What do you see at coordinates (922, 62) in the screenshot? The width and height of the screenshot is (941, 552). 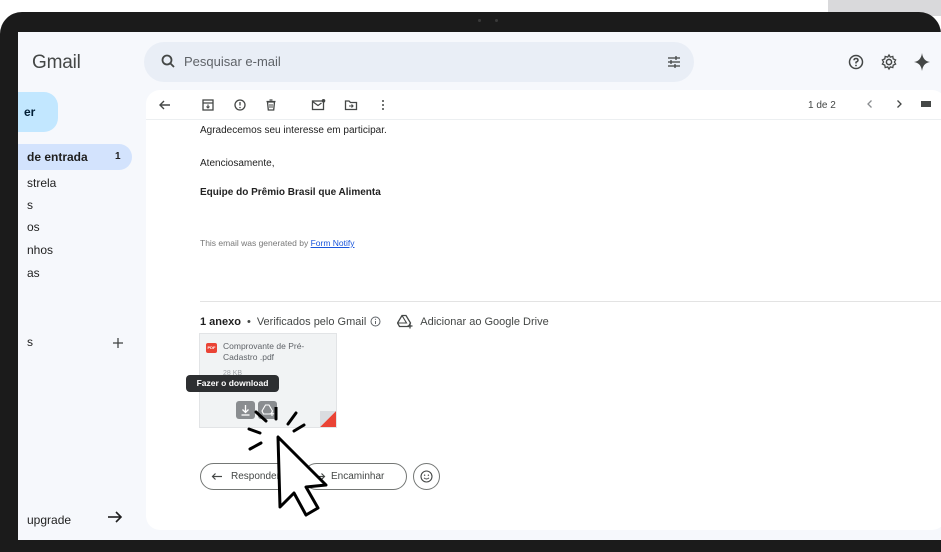 I see `sparkle-icon` at bounding box center [922, 62].